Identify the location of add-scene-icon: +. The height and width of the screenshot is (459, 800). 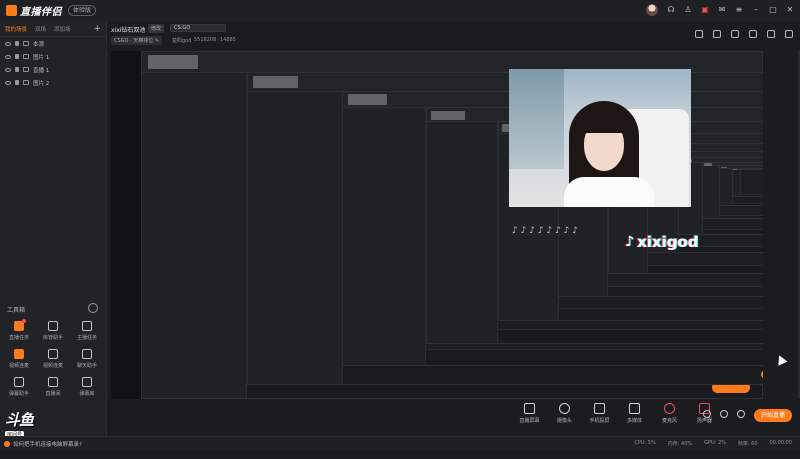
(97, 29).